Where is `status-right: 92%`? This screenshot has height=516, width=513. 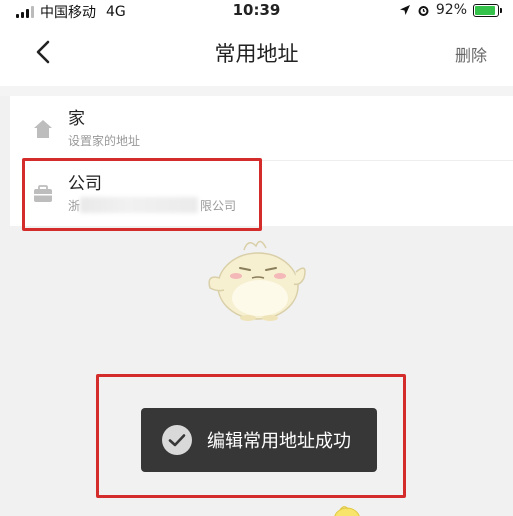 status-right: 92% is located at coordinates (450, 10).